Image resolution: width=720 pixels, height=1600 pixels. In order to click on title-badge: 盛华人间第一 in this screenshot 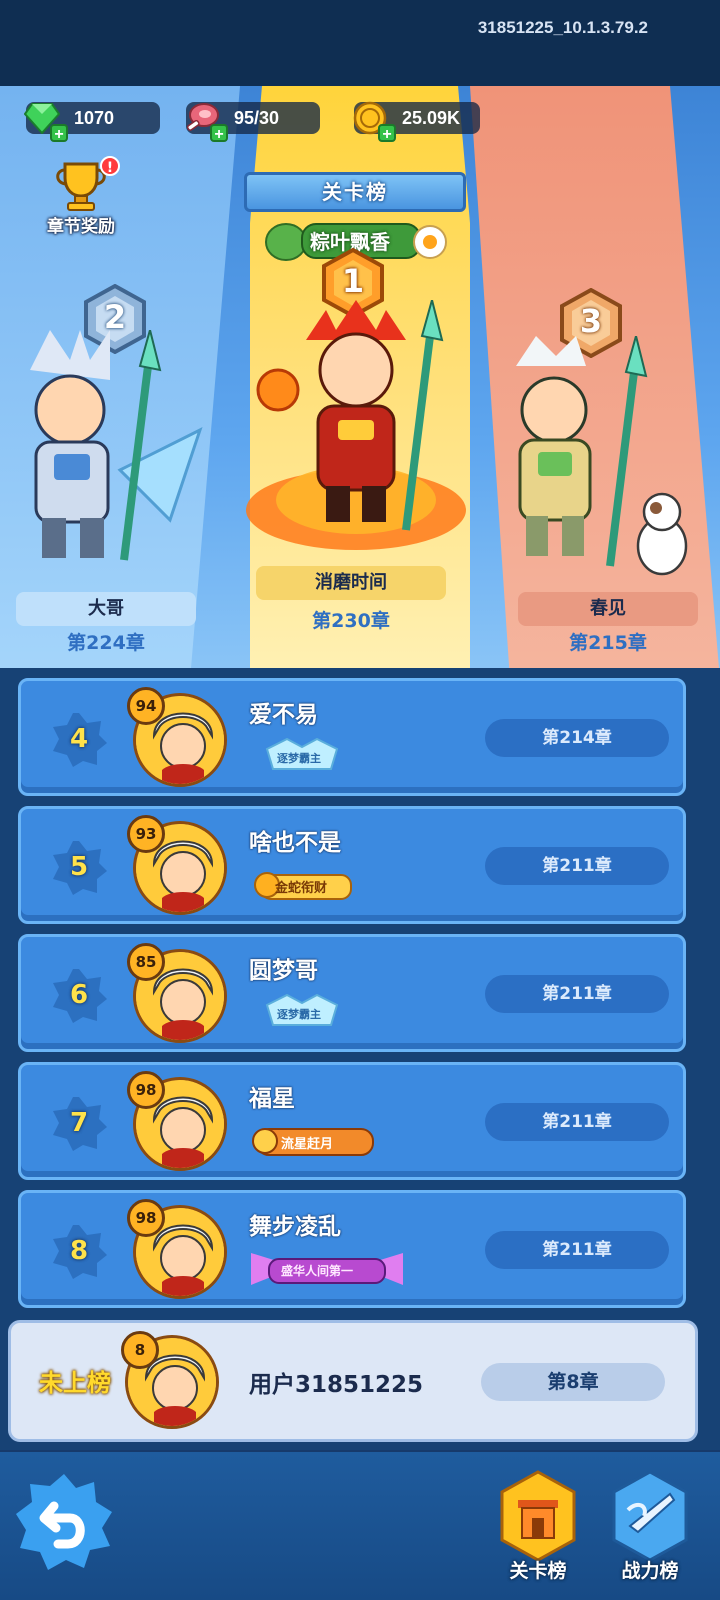, I will do `click(325, 1269)`.